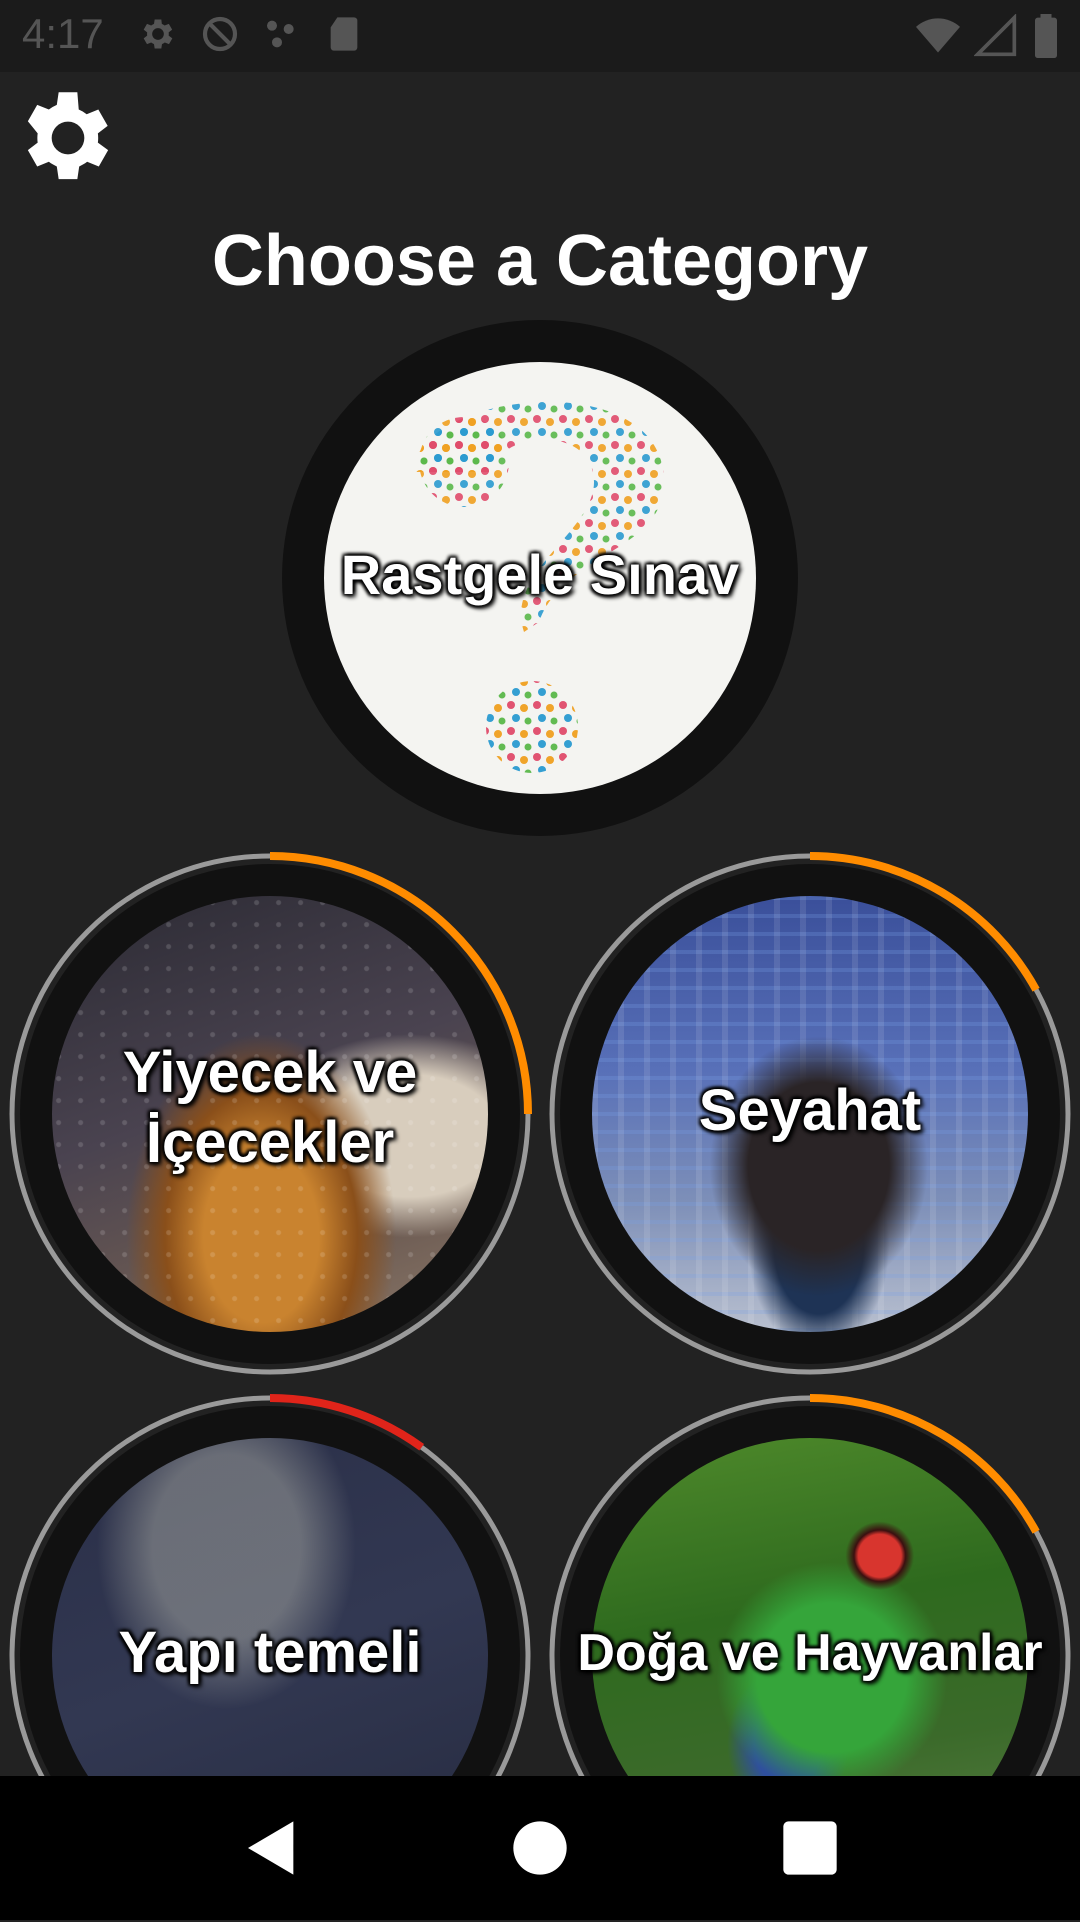  Describe the element at coordinates (540, 261) in the screenshot. I see `page-title: Choose a Category` at that location.